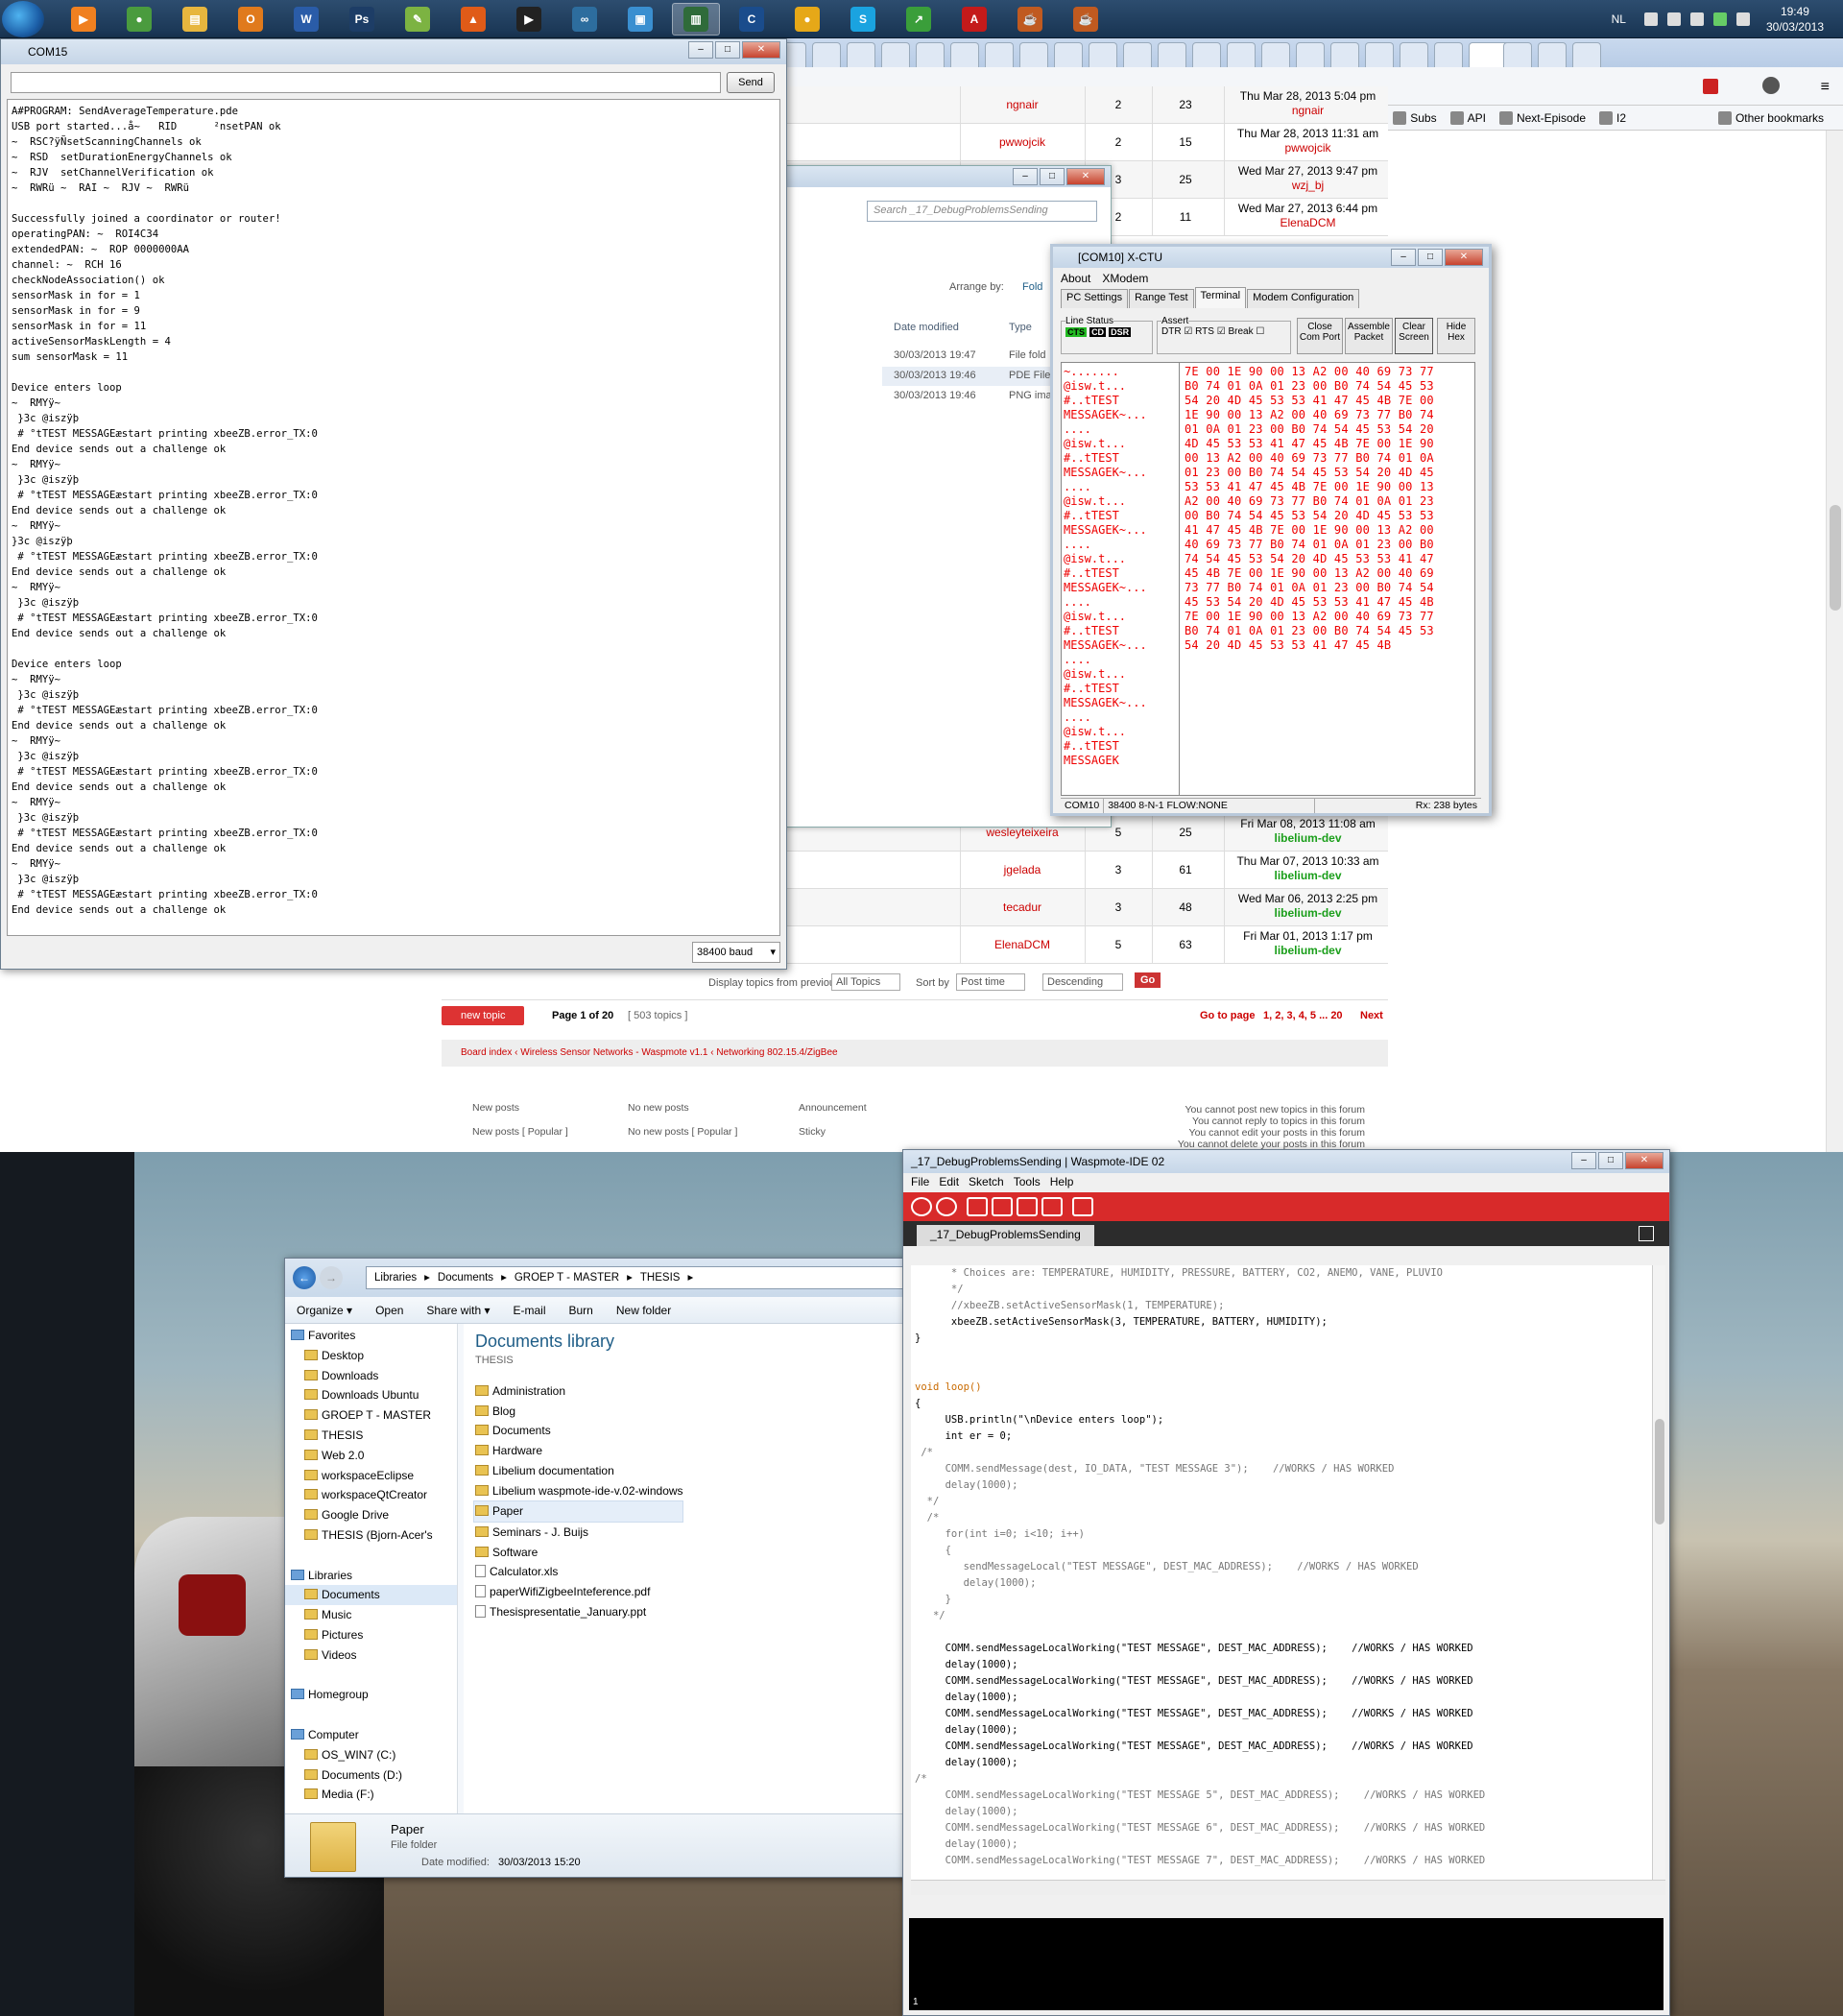 Image resolution: width=1843 pixels, height=2016 pixels. Describe the element at coordinates (751, 82) in the screenshot. I see `send-button: Send` at that location.